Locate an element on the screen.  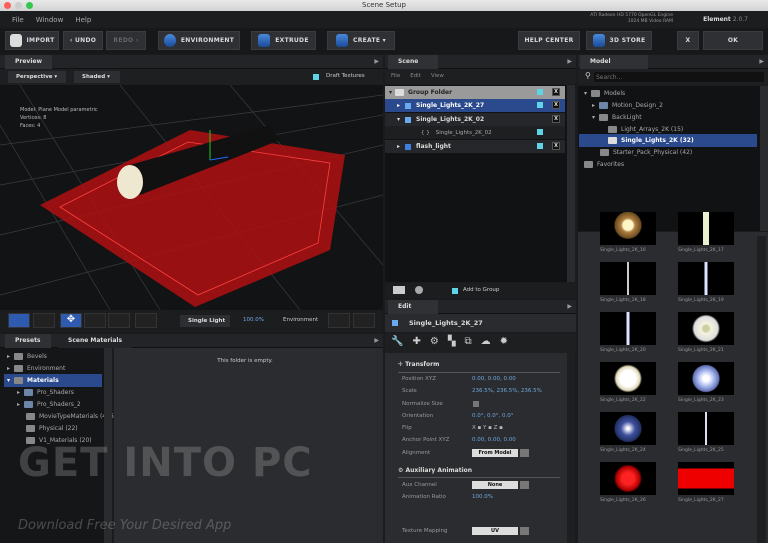
thumbnail-scrollbar is located at coordinates (761, 389).